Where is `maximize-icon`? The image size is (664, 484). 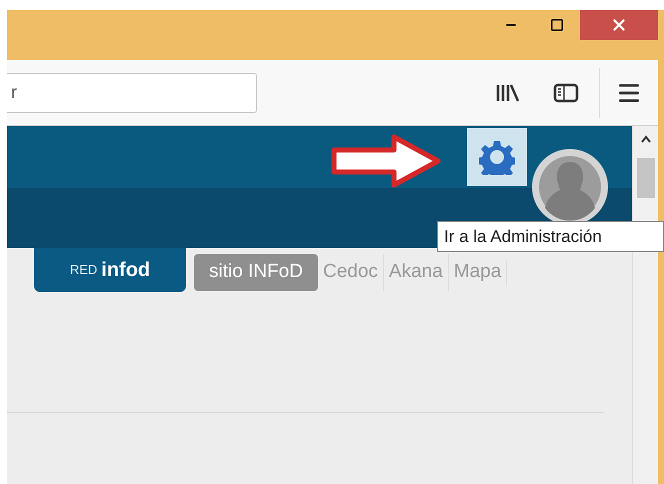 maximize-icon is located at coordinates (557, 25).